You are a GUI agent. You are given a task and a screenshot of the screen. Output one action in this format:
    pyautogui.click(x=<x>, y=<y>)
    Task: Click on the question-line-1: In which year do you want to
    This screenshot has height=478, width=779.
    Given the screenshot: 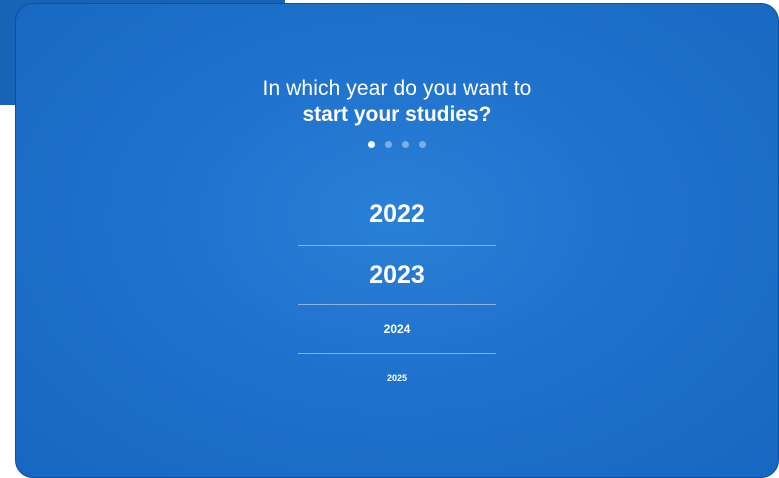 What is the action you would take?
    pyautogui.click(x=397, y=88)
    